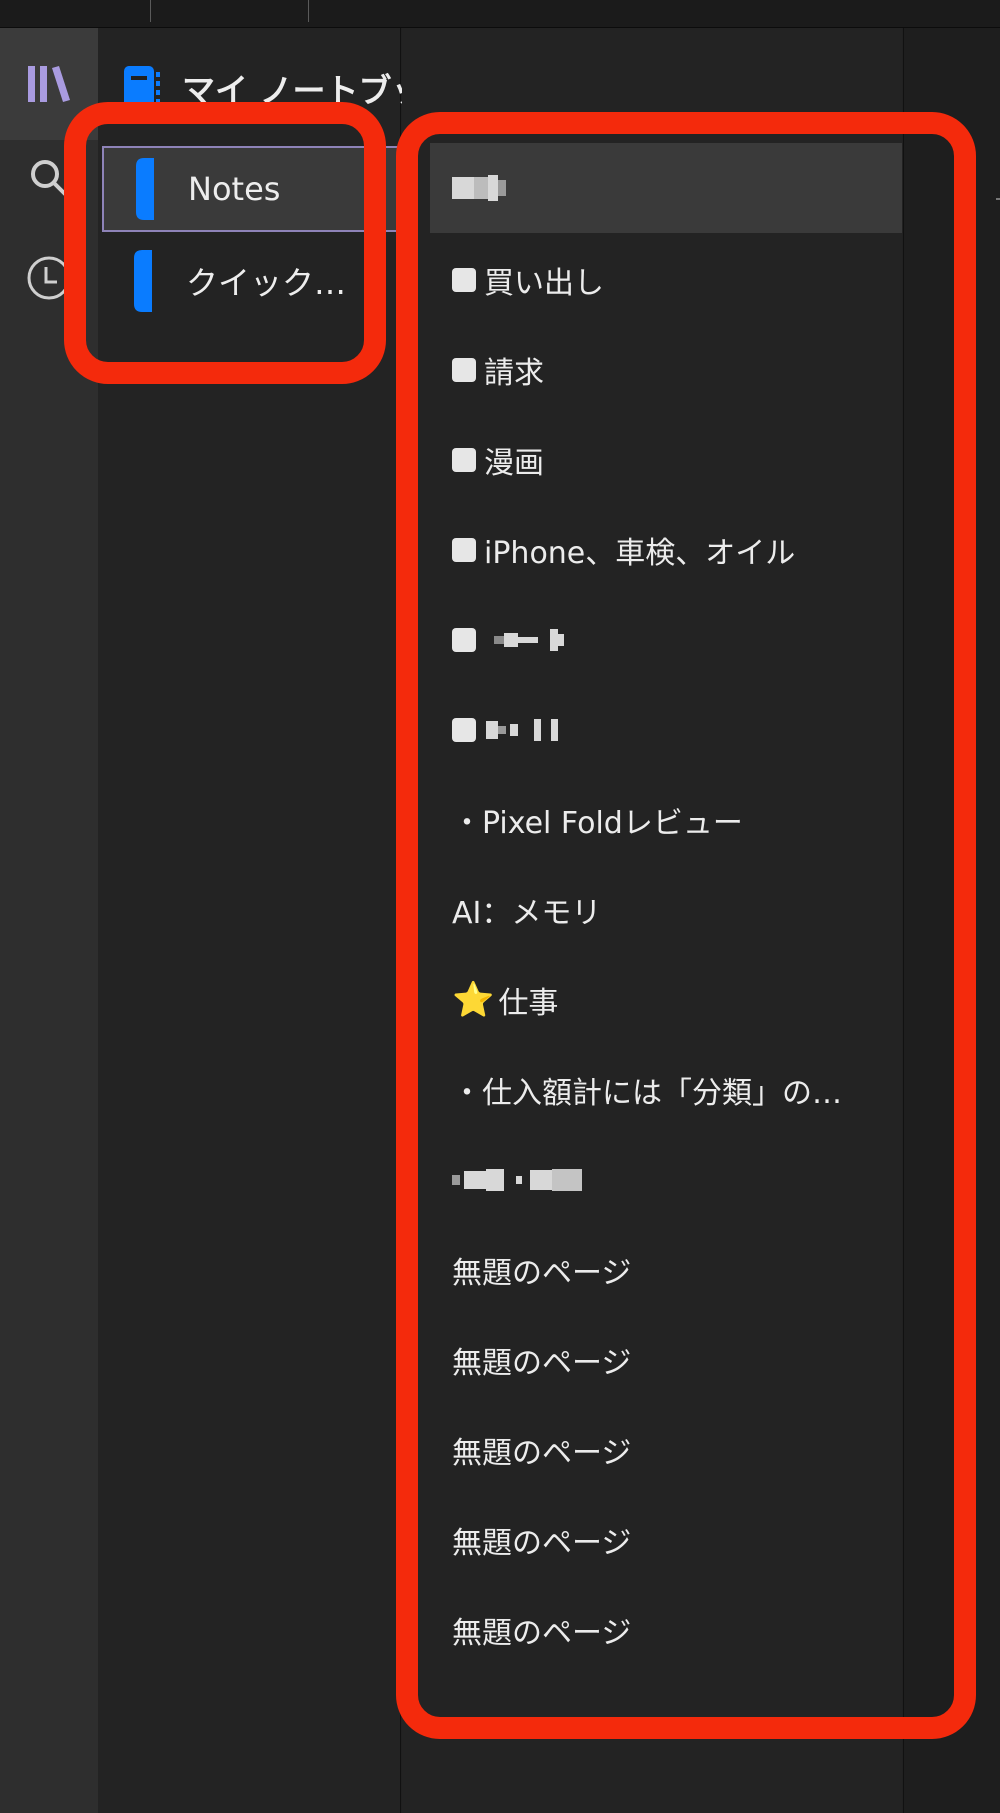  Describe the element at coordinates (49, 178) in the screenshot. I see `search-icon` at that location.